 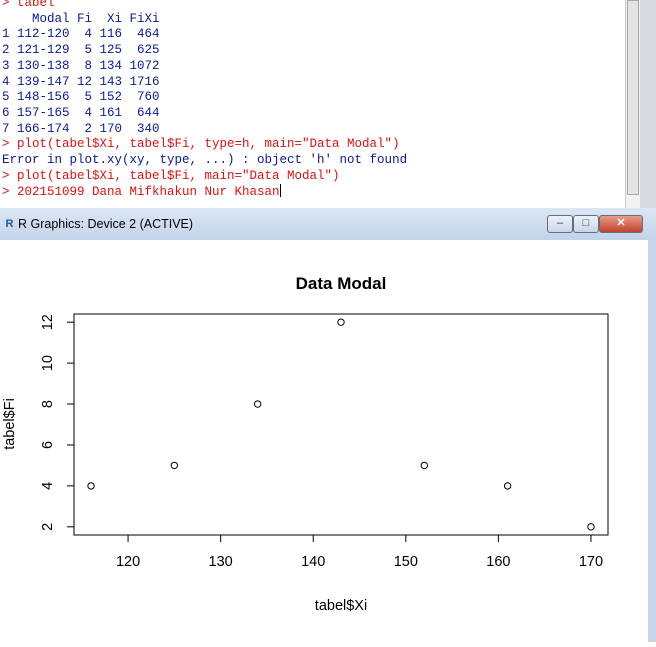 What do you see at coordinates (652, 441) in the screenshot?
I see `graphics-window-edge` at bounding box center [652, 441].